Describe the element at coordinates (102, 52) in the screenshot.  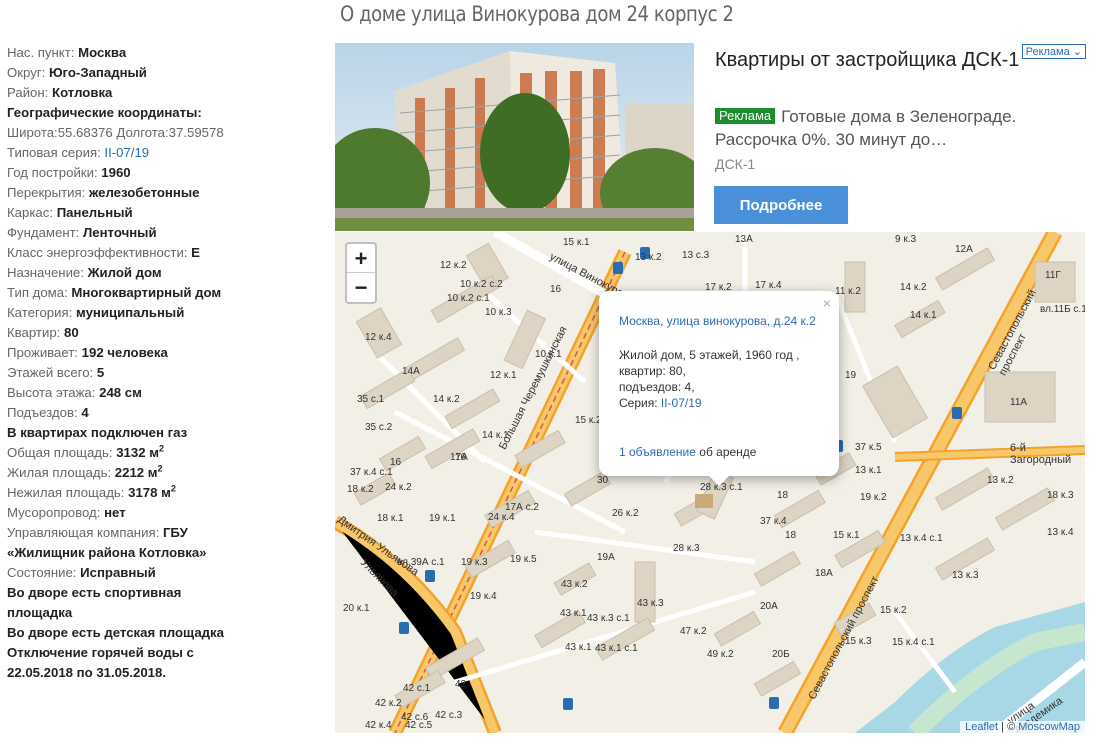
I see `city-value: Москва` at that location.